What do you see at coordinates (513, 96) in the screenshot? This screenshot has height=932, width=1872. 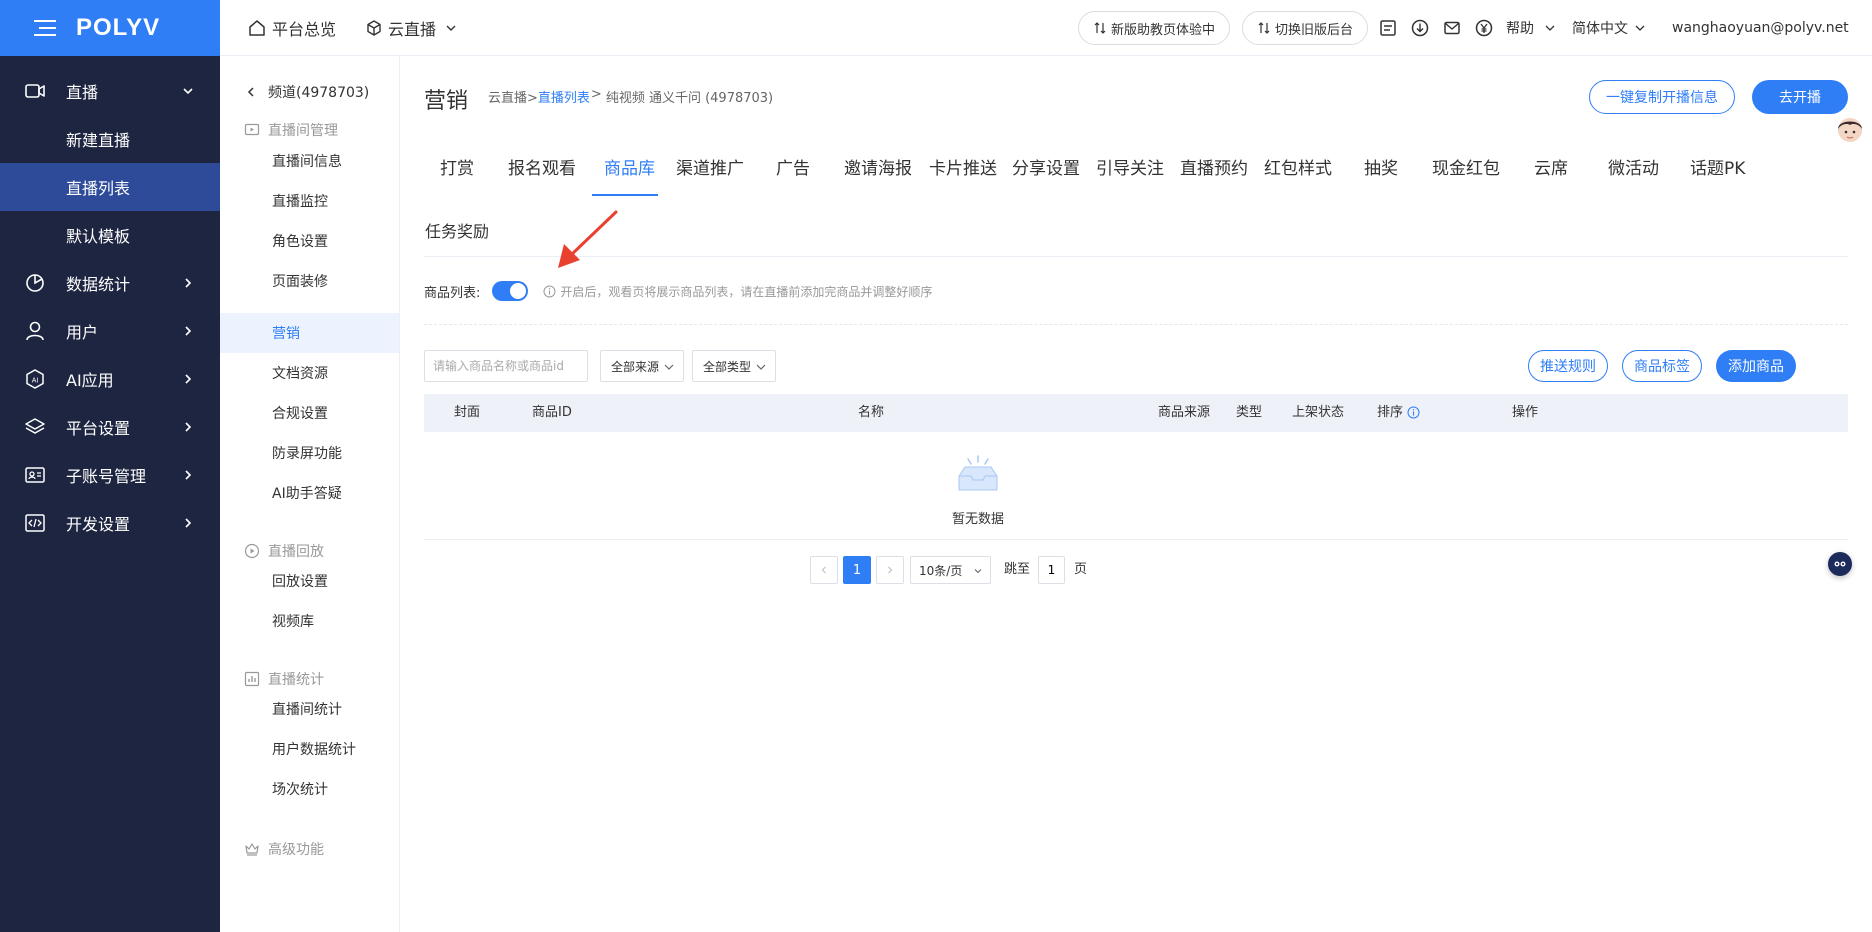 I see `breadcrumb-root: 云直播>` at bounding box center [513, 96].